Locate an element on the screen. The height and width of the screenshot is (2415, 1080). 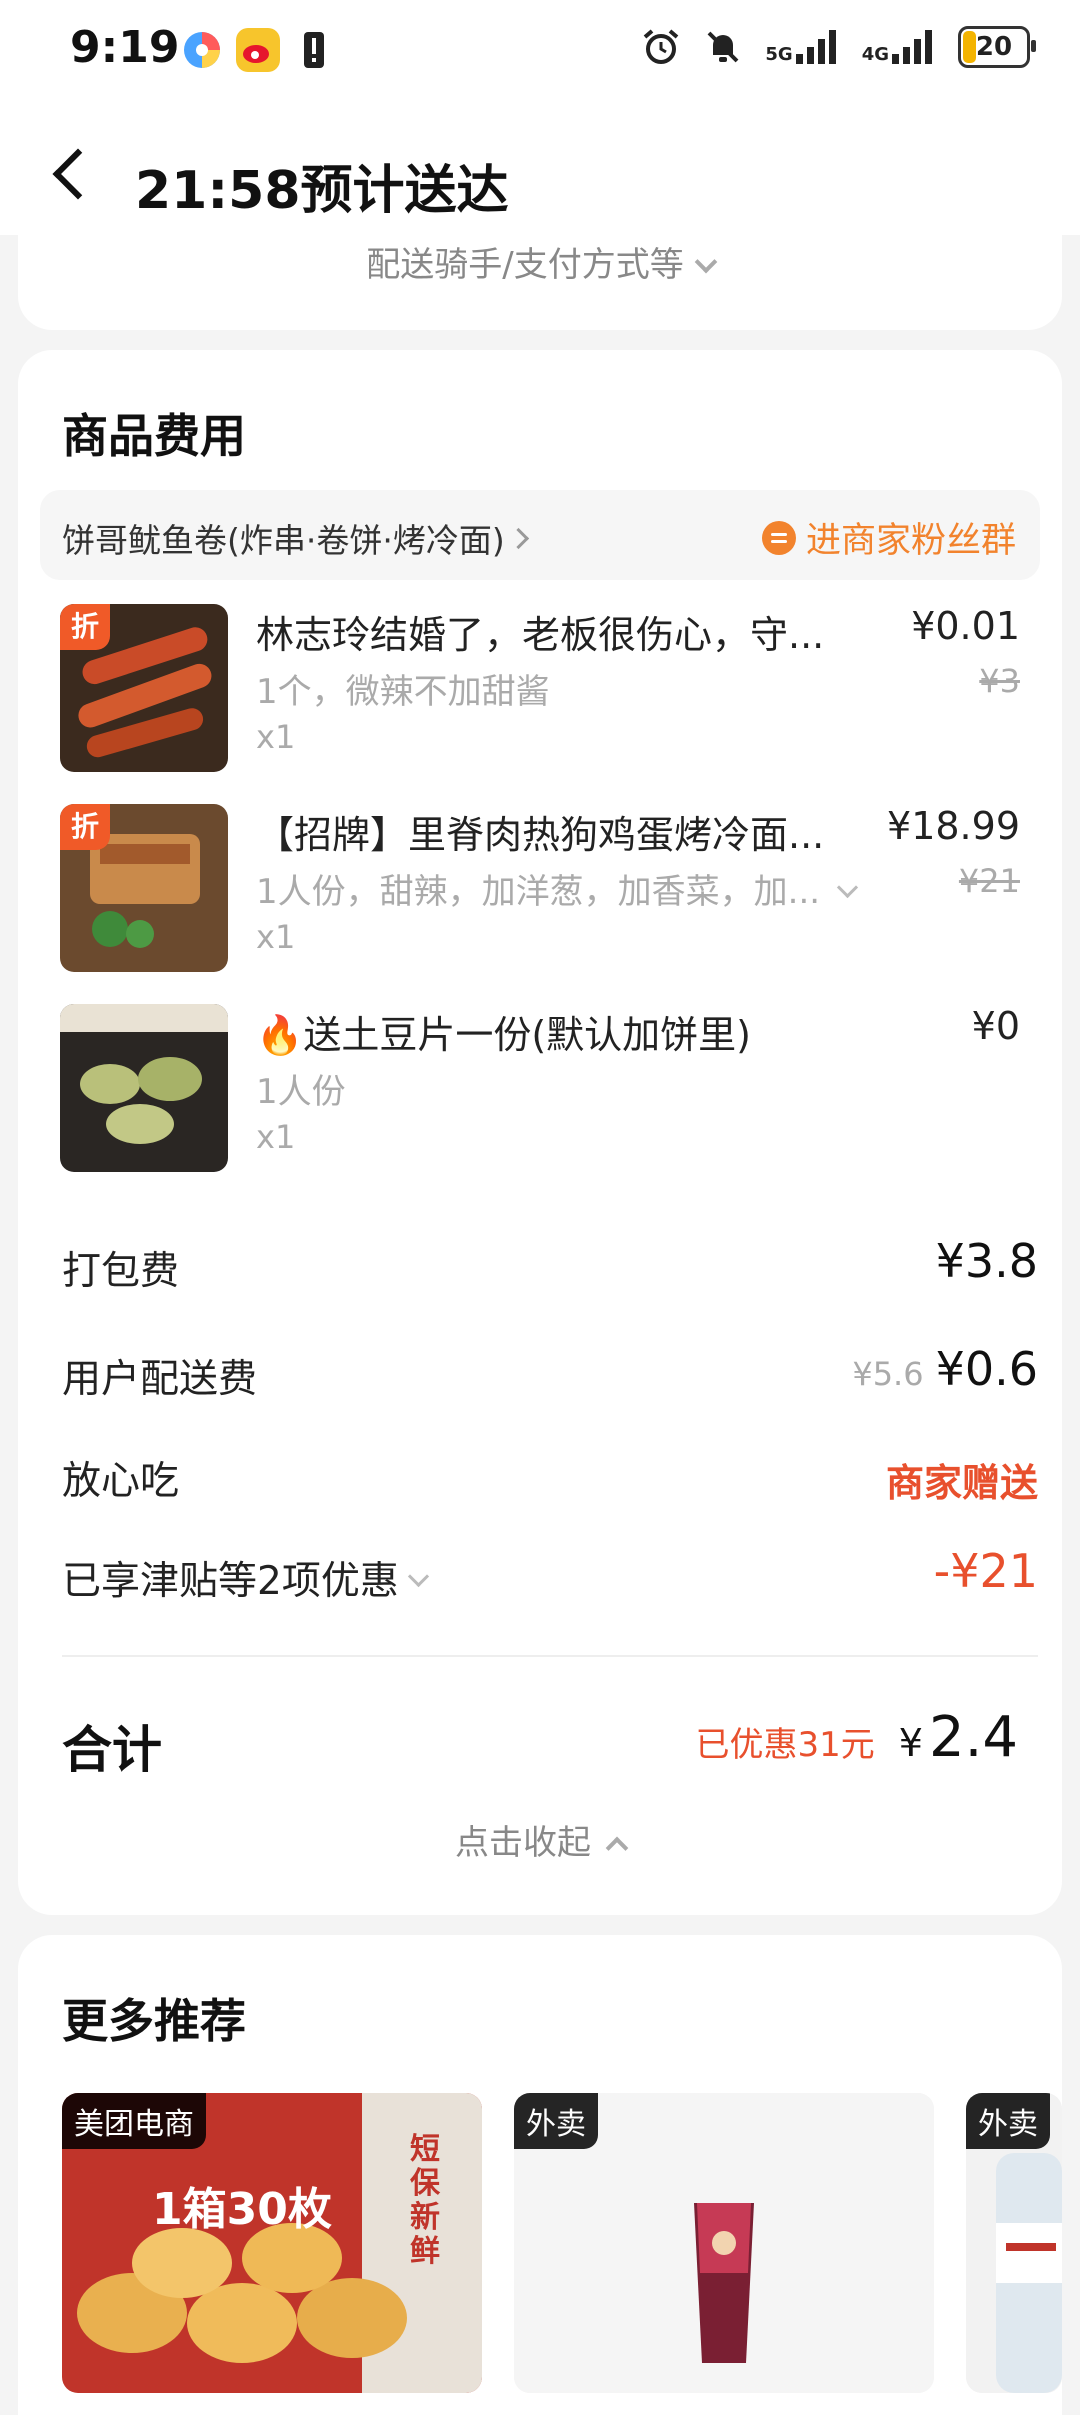
system-status-icons: 5G 4G 20 is located at coordinates (838, 47).